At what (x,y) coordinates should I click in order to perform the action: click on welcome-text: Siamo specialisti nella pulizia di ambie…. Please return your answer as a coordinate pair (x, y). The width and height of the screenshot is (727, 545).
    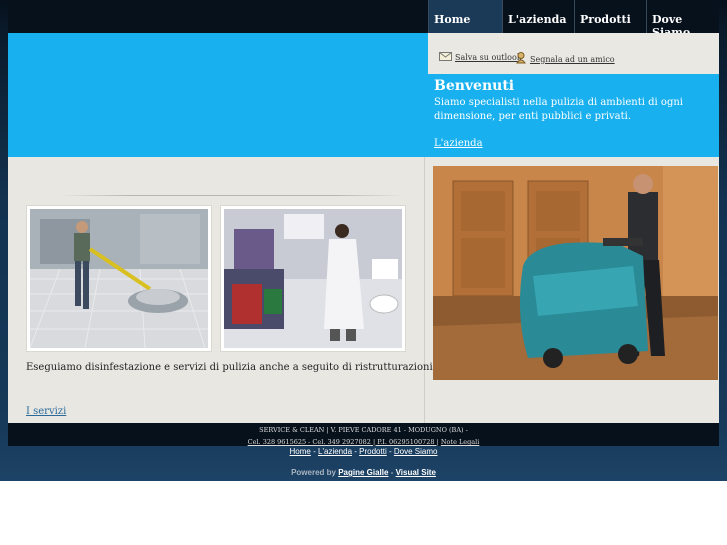
    Looking at the image, I should click on (558, 109).